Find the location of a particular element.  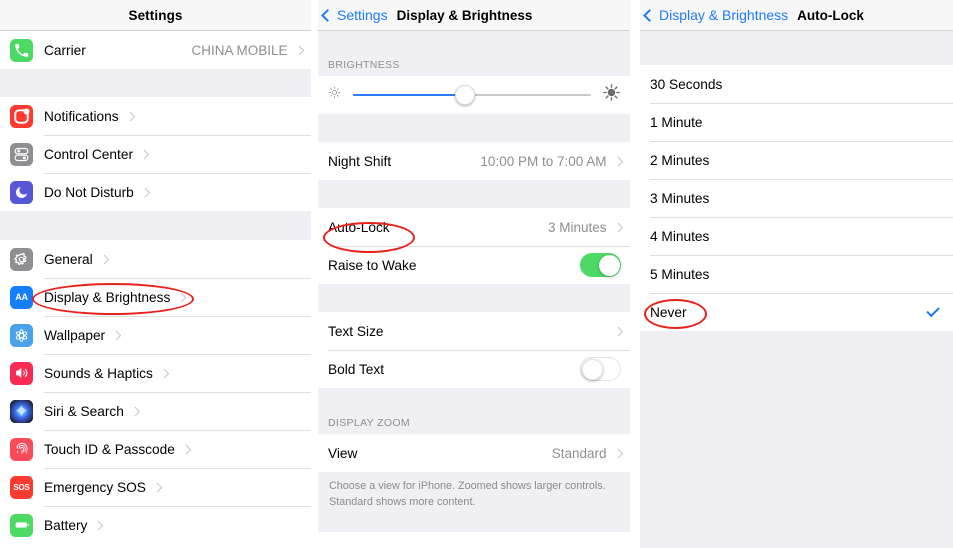

sidebar-item-battery: Battery is located at coordinates (155, 525).